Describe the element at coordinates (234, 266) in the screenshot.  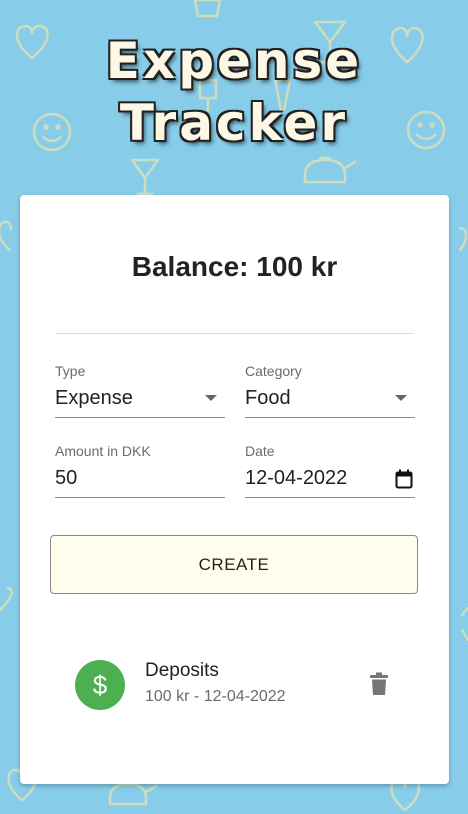
I see `balance-text: Balance: 100 kr` at that location.